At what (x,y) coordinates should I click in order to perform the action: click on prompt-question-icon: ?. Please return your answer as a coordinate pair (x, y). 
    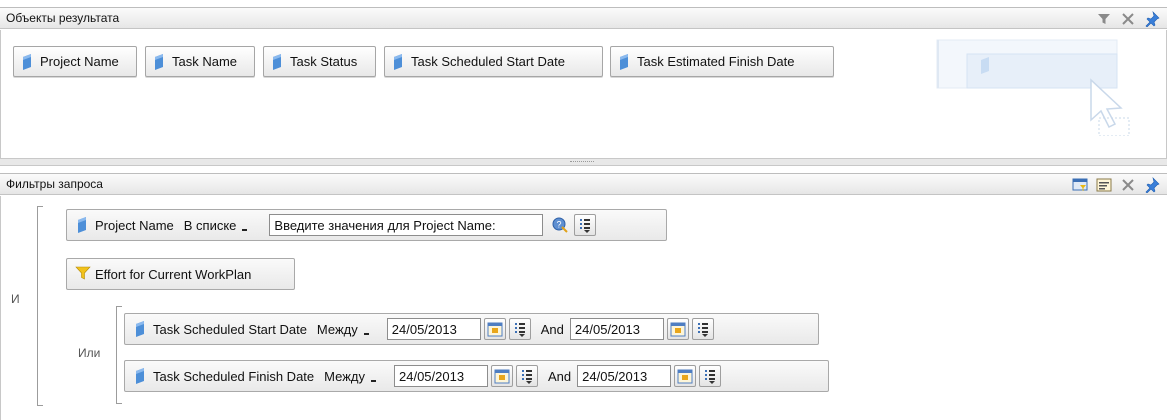
    Looking at the image, I should click on (560, 225).